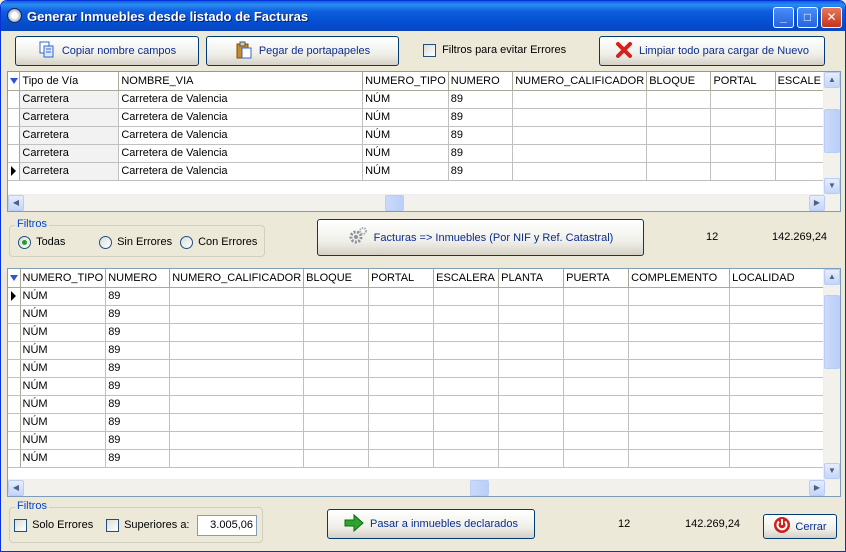  Describe the element at coordinates (107, 51) in the screenshot. I see `copy-fields-button: Copiar nombre campos` at that location.